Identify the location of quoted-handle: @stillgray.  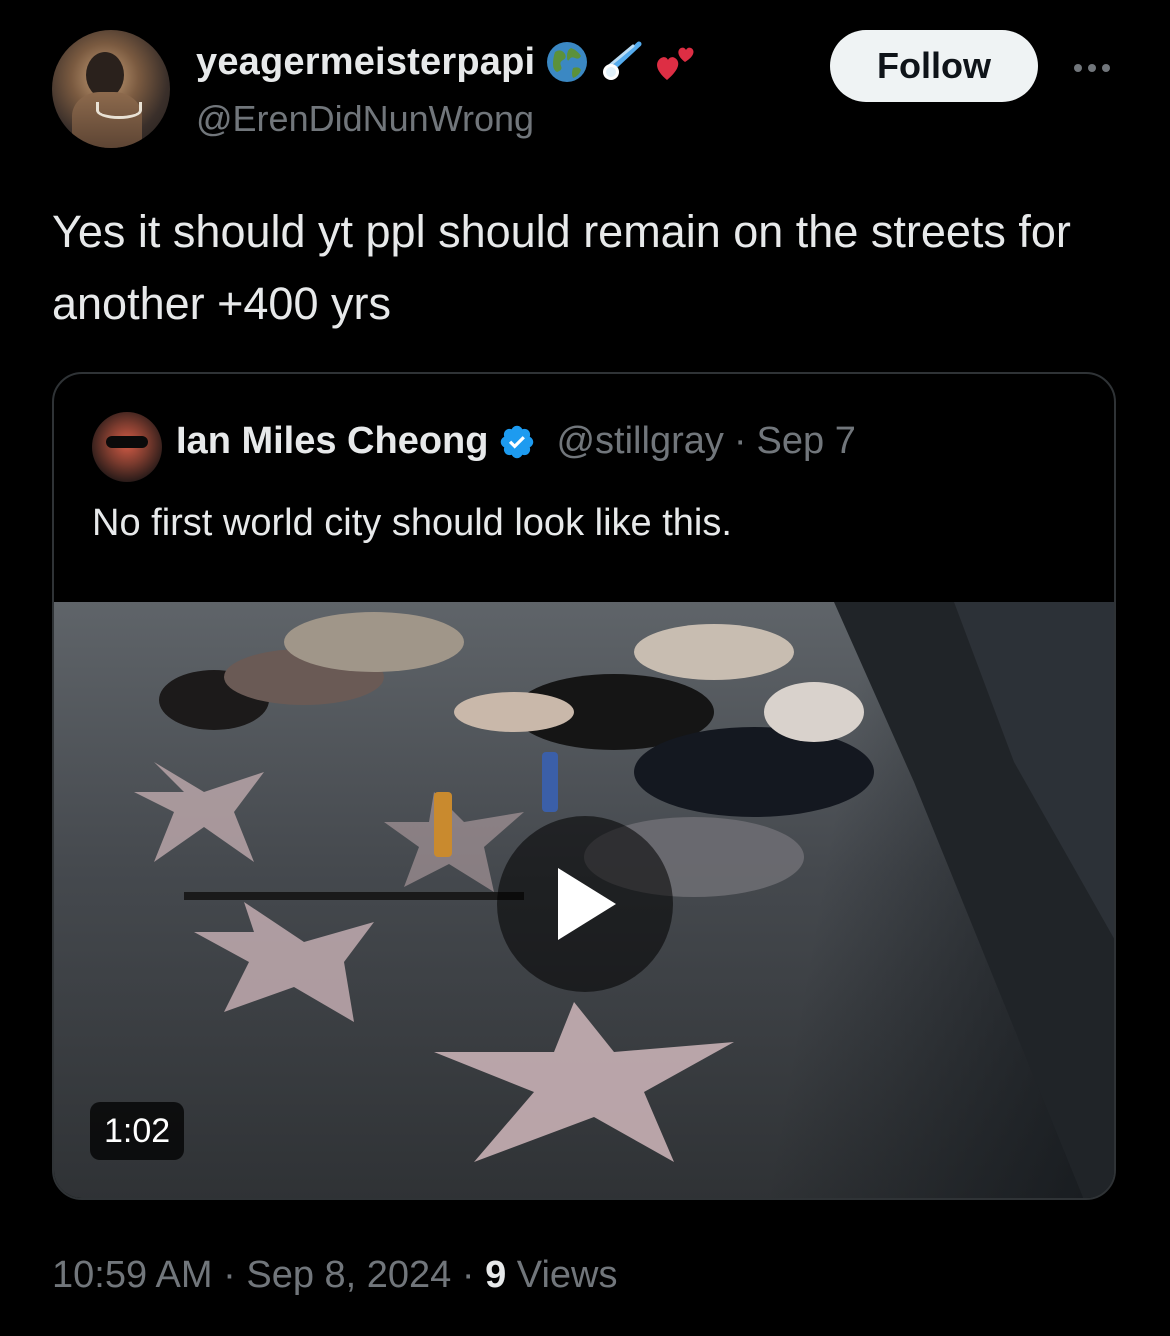
(639, 441).